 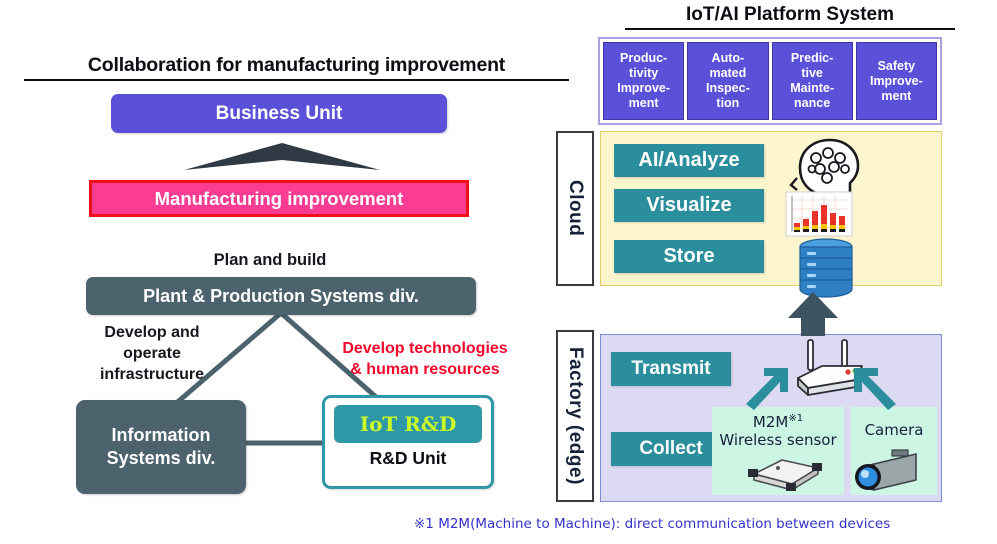 I want to click on m2m-device-caption: M2M※1 Wireless sensor, so click(x=778, y=429).